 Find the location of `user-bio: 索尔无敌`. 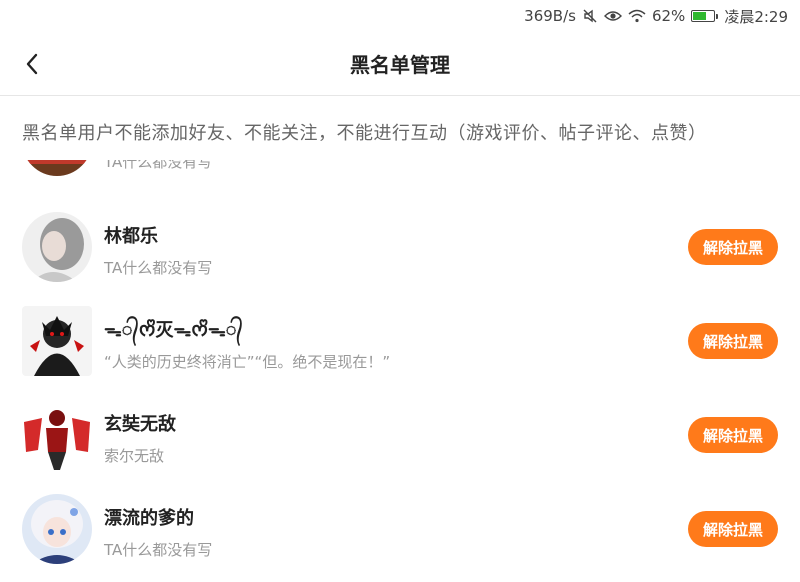

user-bio: 索尔无敌 is located at coordinates (134, 456).